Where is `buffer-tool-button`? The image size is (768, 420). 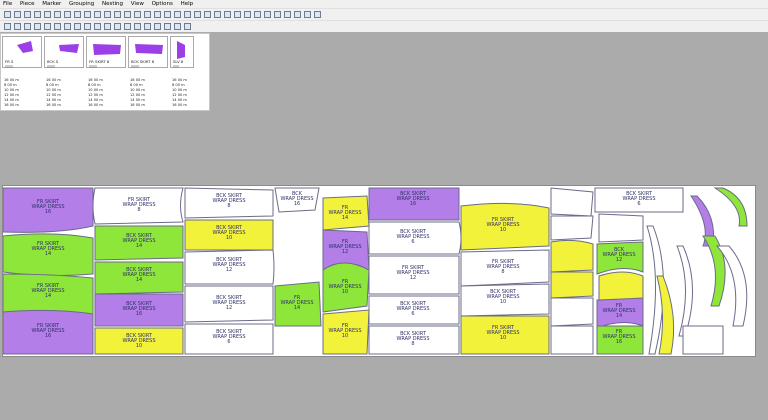
buffer-tool-button is located at coordinates (107, 26).